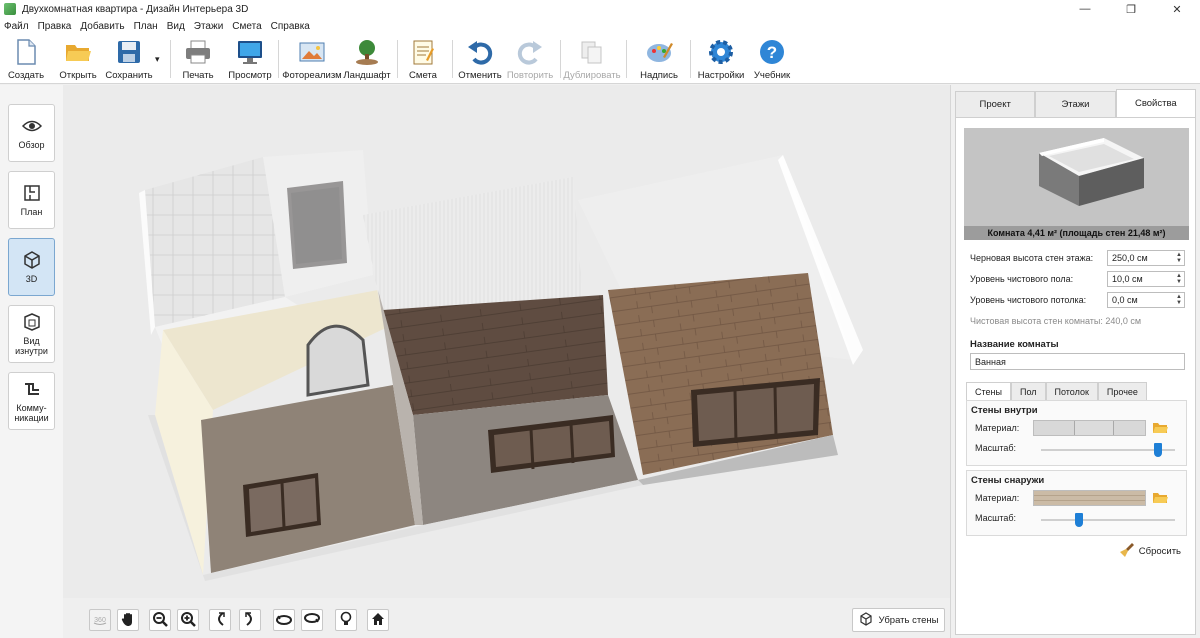 The image size is (1200, 638). I want to click on subtab-ceiling: Потолок, so click(1071, 391).